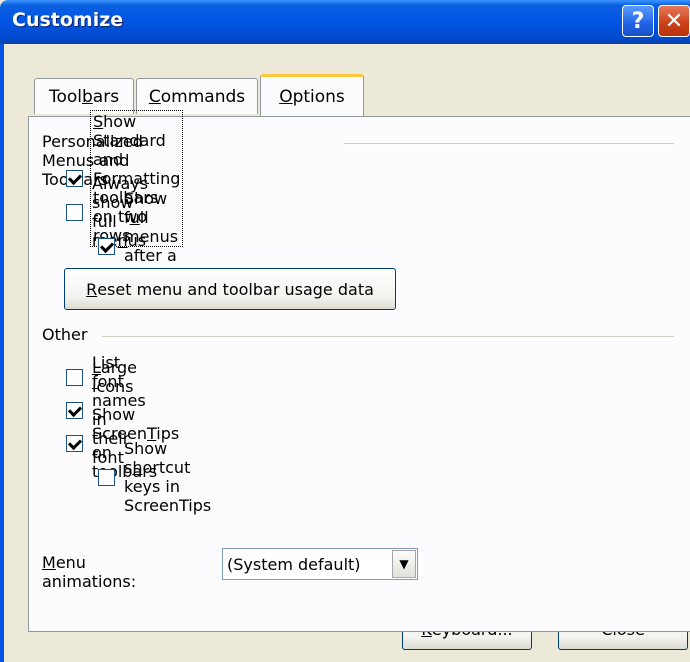 The width and height of the screenshot is (690, 662). I want to click on tab-options: Options, so click(312, 95).